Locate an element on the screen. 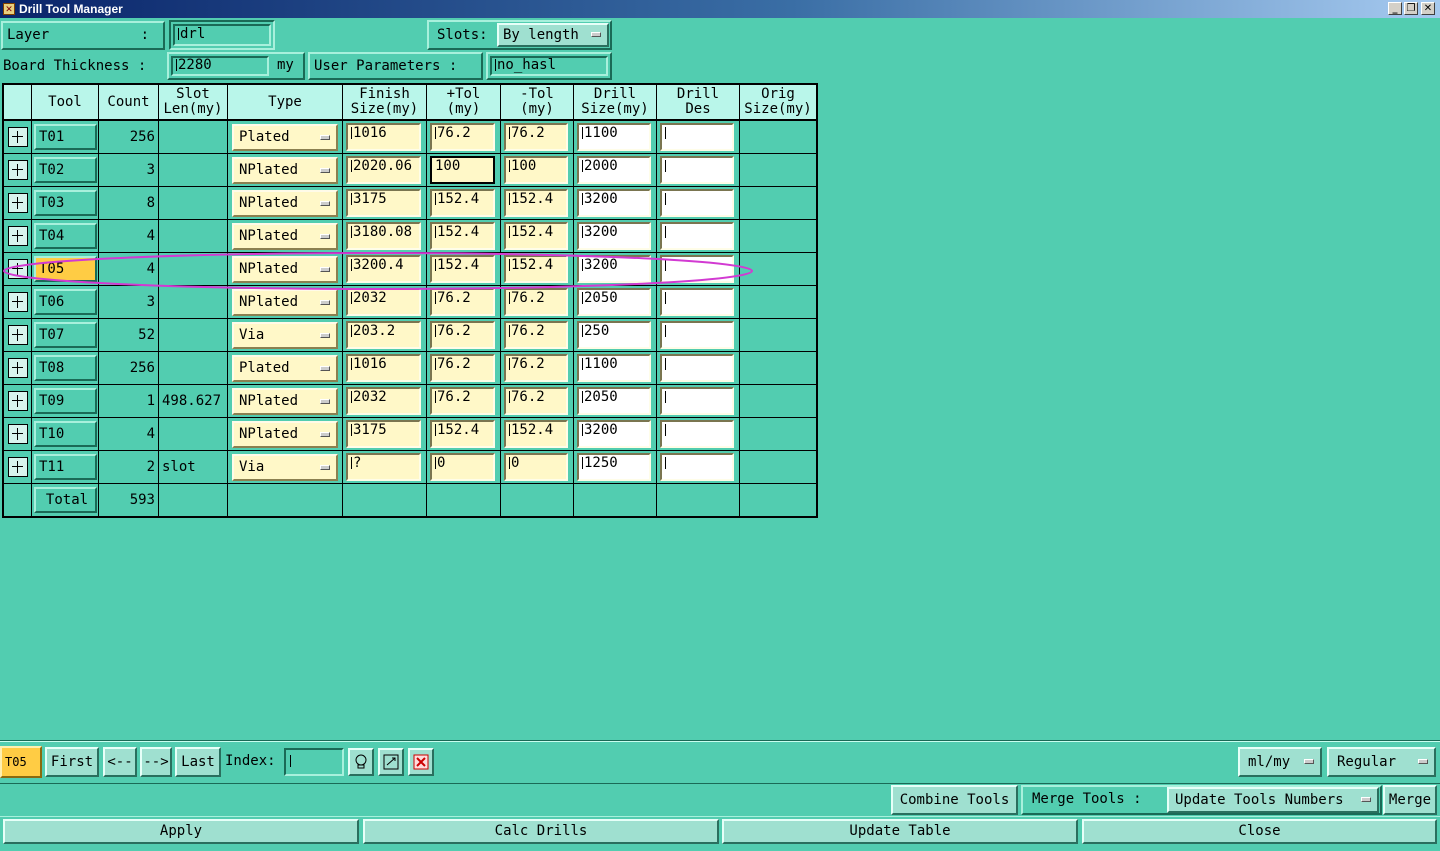  combine-tools-button: Combine Tools is located at coordinates (954, 800).